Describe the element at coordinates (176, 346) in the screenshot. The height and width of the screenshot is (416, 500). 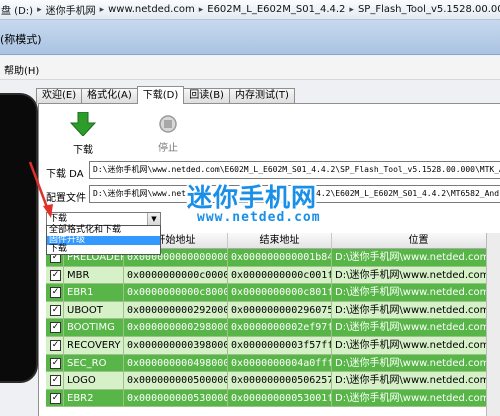
I see `cell-start: 0x0000000003980000` at that location.